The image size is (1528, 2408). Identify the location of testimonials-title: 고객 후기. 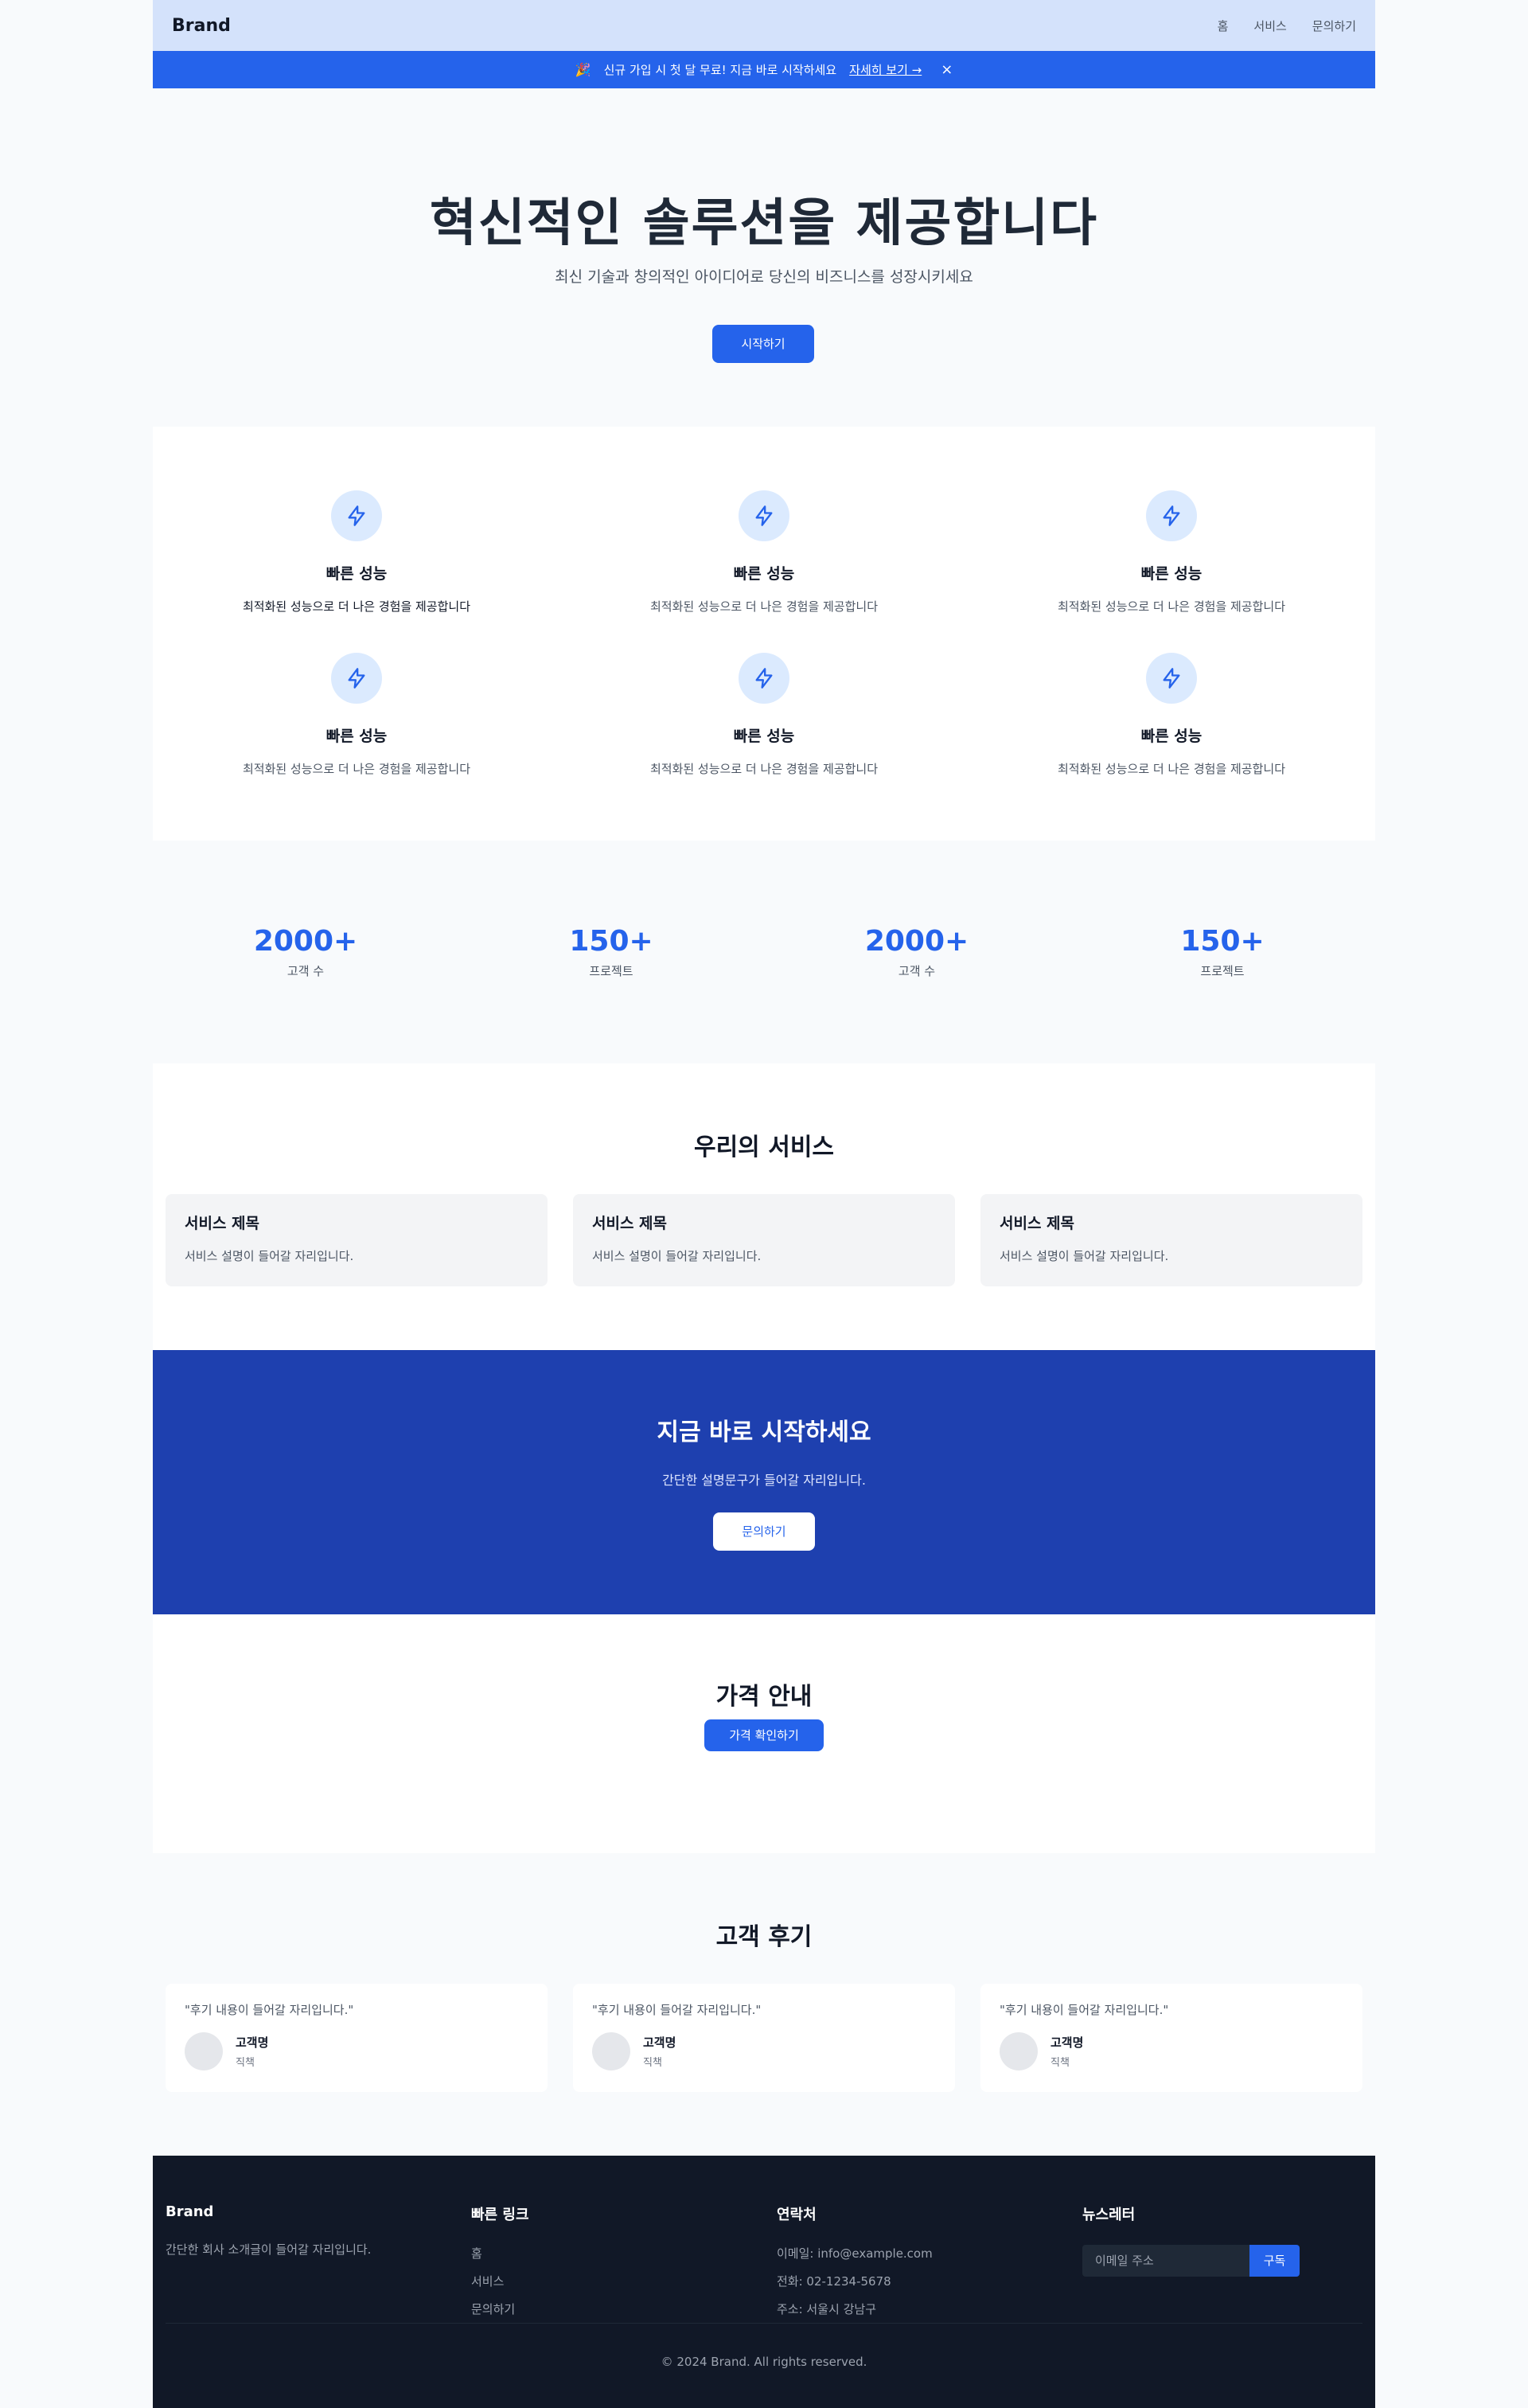
(764, 1937).